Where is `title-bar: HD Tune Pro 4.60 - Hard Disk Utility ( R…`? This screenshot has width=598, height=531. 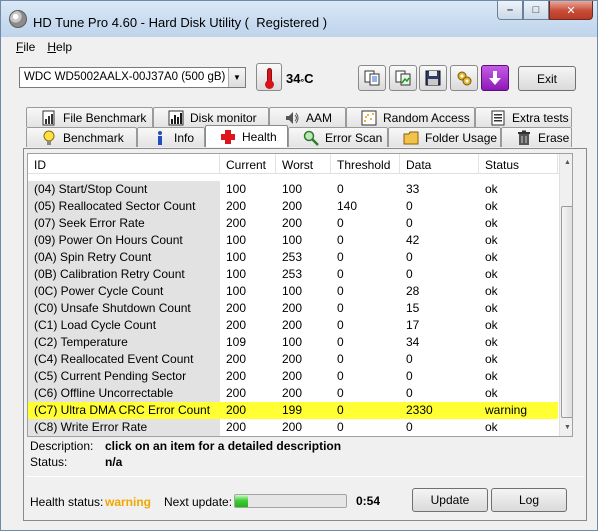
title-bar: HD Tune Pro 4.60 - Hard Disk Utility ( R… is located at coordinates (299, 19).